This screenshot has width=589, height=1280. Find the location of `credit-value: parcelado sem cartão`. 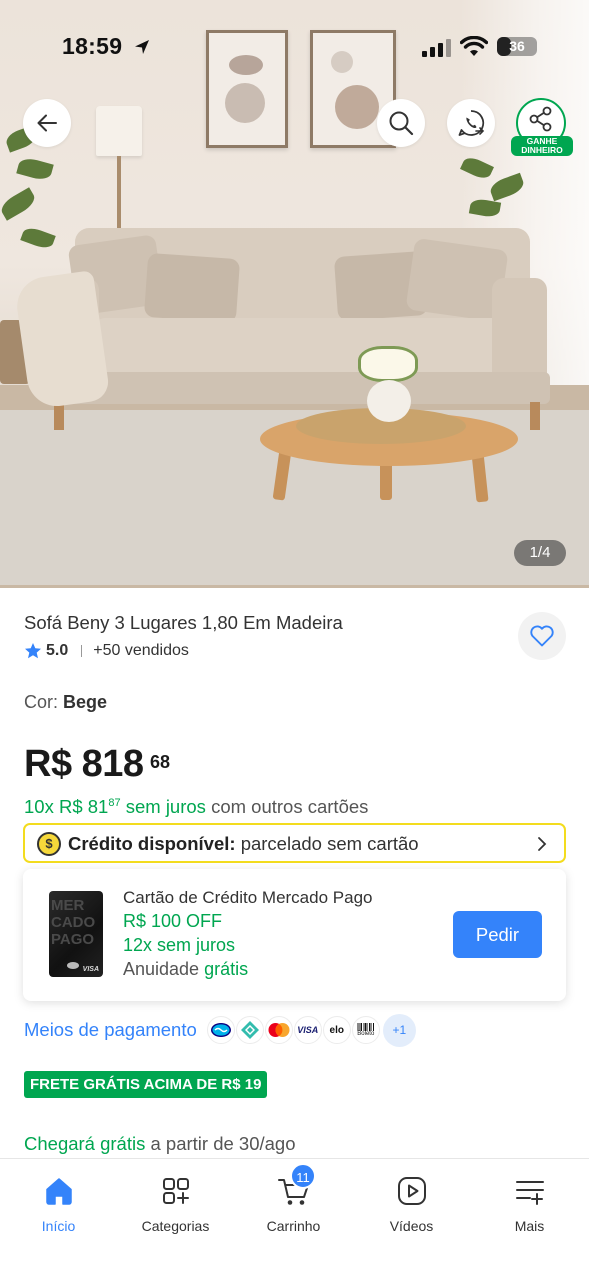

credit-value: parcelado sem cartão is located at coordinates (329, 843).